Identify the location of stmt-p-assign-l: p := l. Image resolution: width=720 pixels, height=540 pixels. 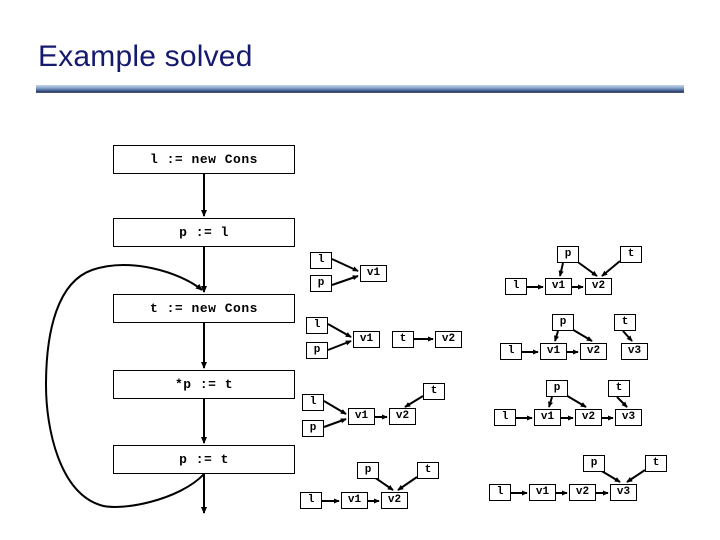
(204, 232).